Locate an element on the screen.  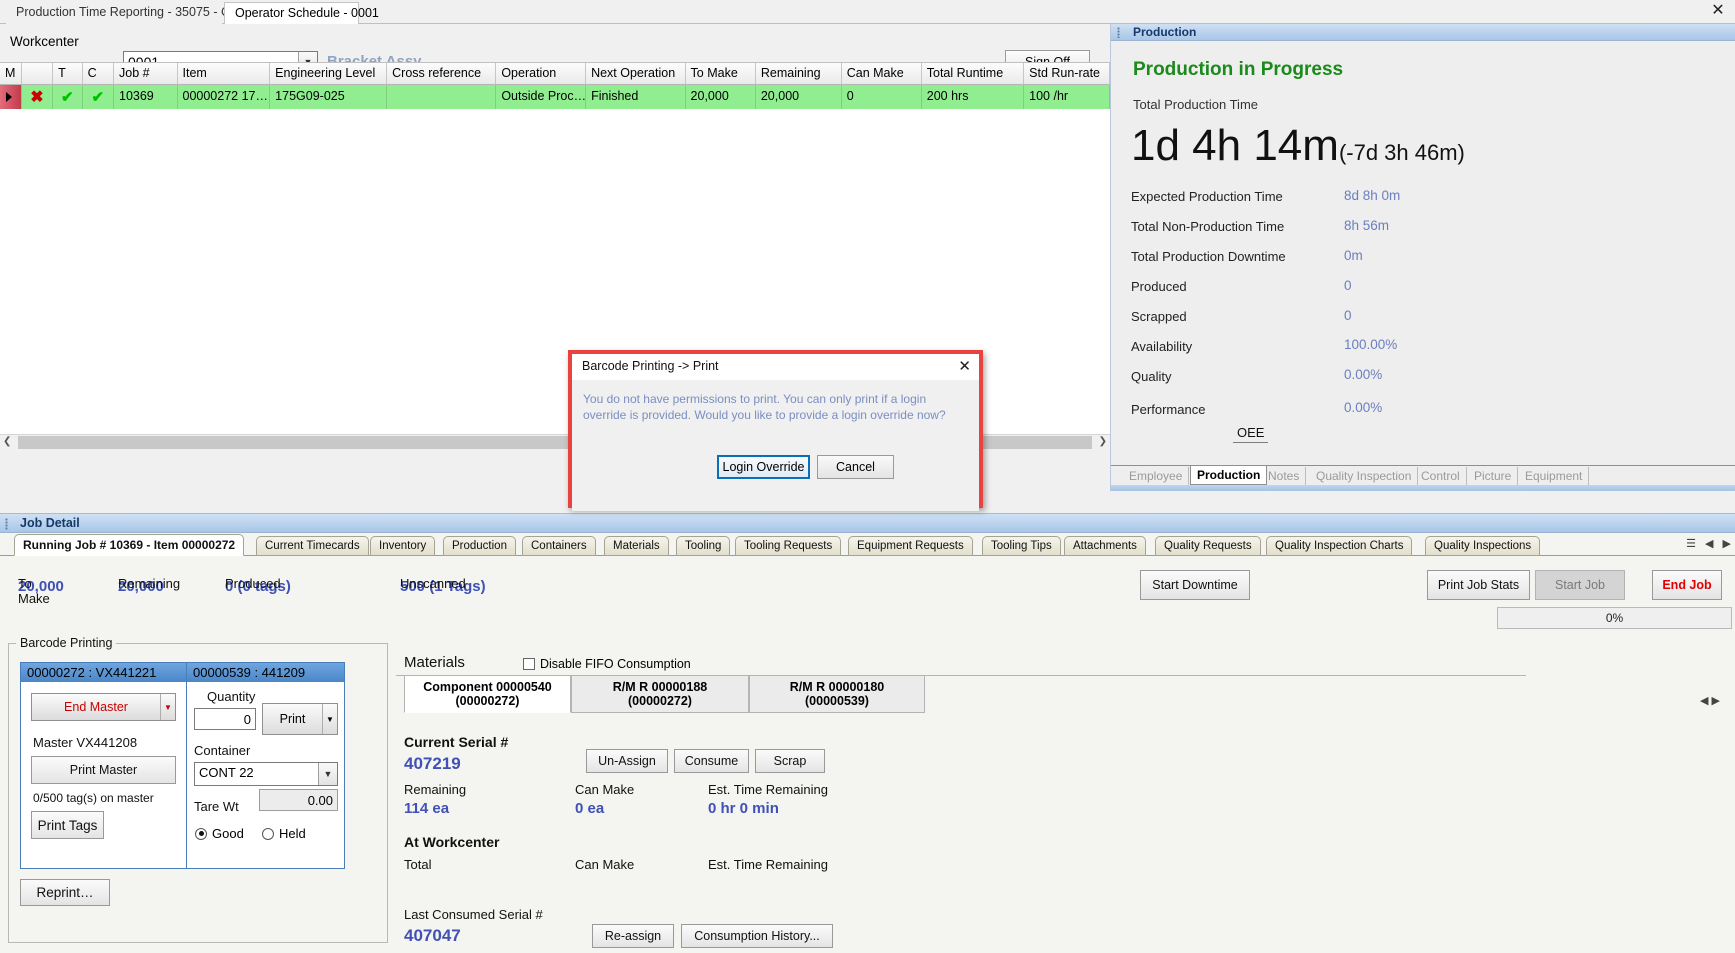
col-header-engineering-level: Engineering Level is located at coordinates (329, 74).